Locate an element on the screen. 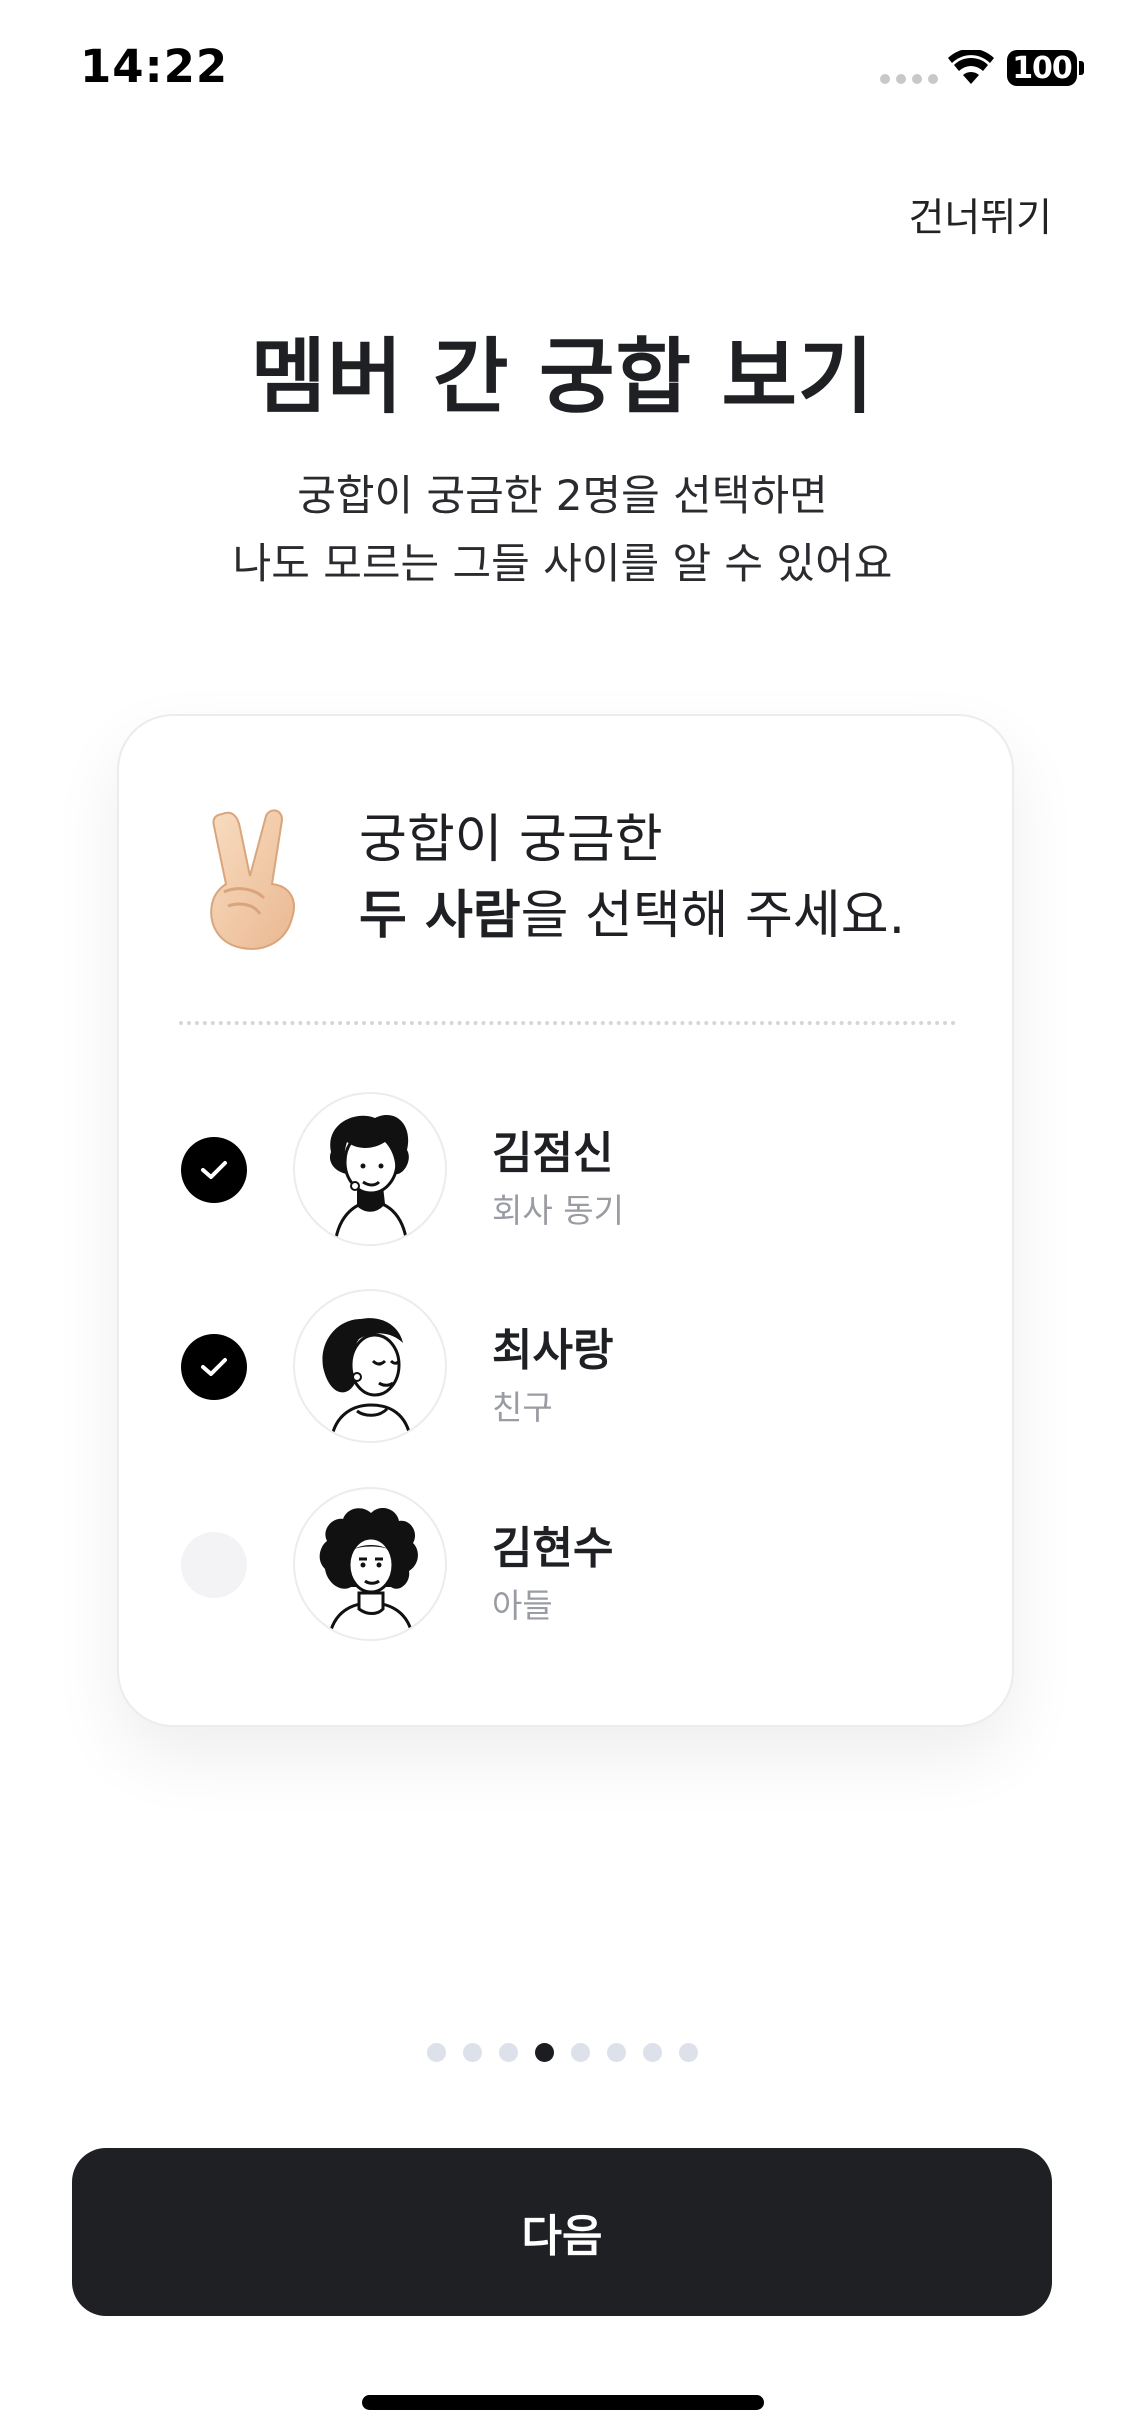  home-indicator is located at coordinates (563, 2402).